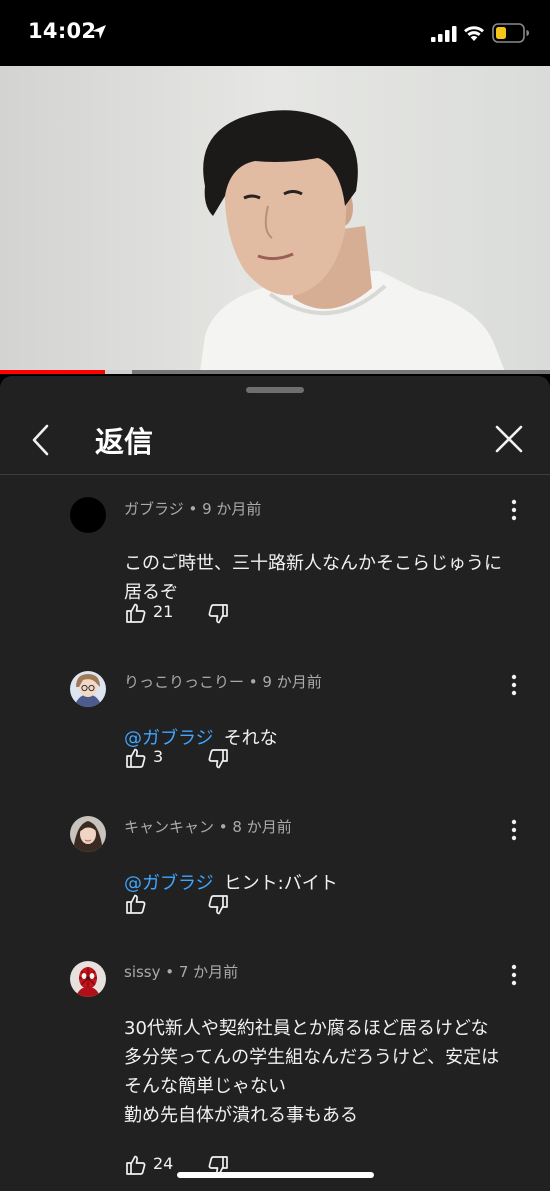  I want to click on panel-title: 返信, so click(124, 442).